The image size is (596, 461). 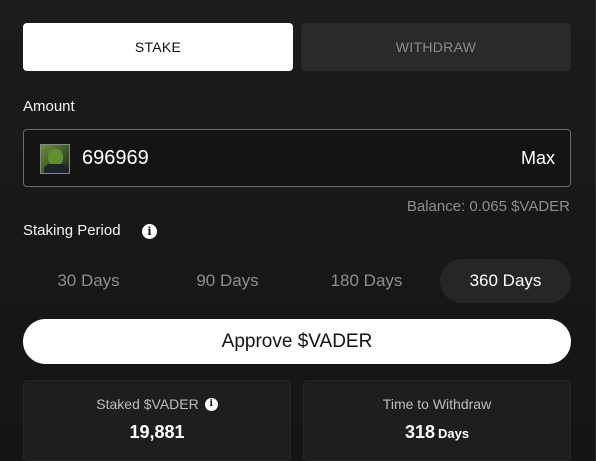 What do you see at coordinates (158, 47) in the screenshot?
I see `tab-stake: STAKE` at bounding box center [158, 47].